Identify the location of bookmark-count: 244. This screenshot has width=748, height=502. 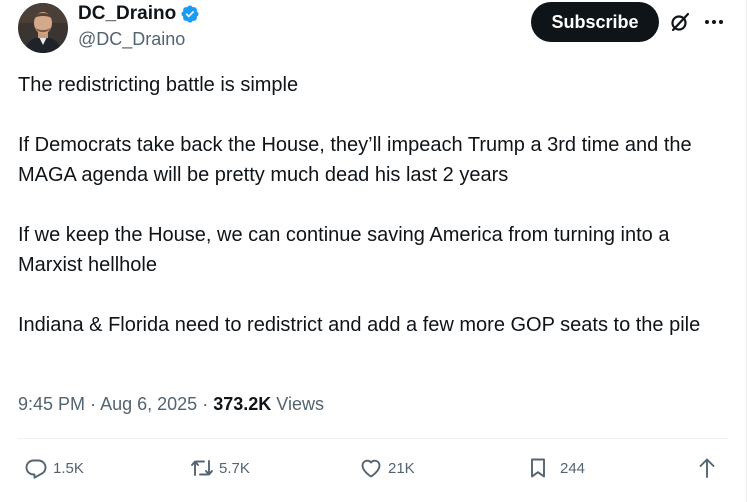
(573, 468).